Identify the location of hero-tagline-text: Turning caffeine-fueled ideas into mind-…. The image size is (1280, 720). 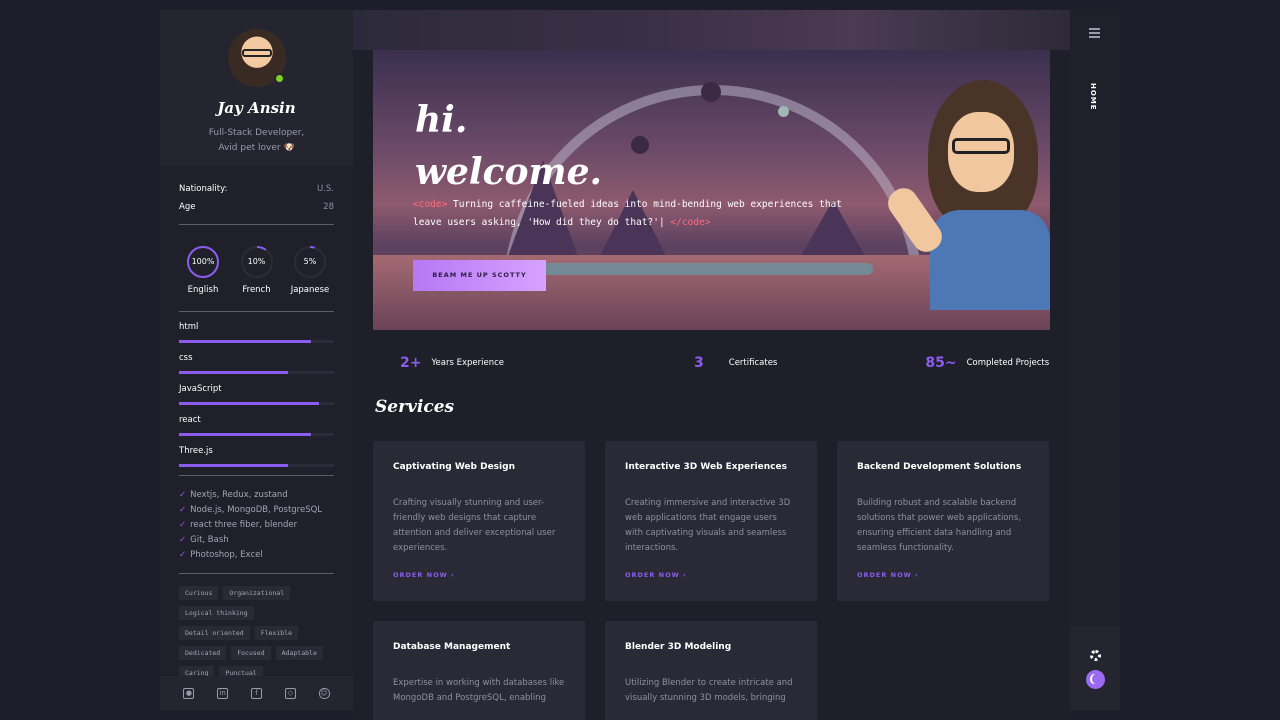
(627, 213).